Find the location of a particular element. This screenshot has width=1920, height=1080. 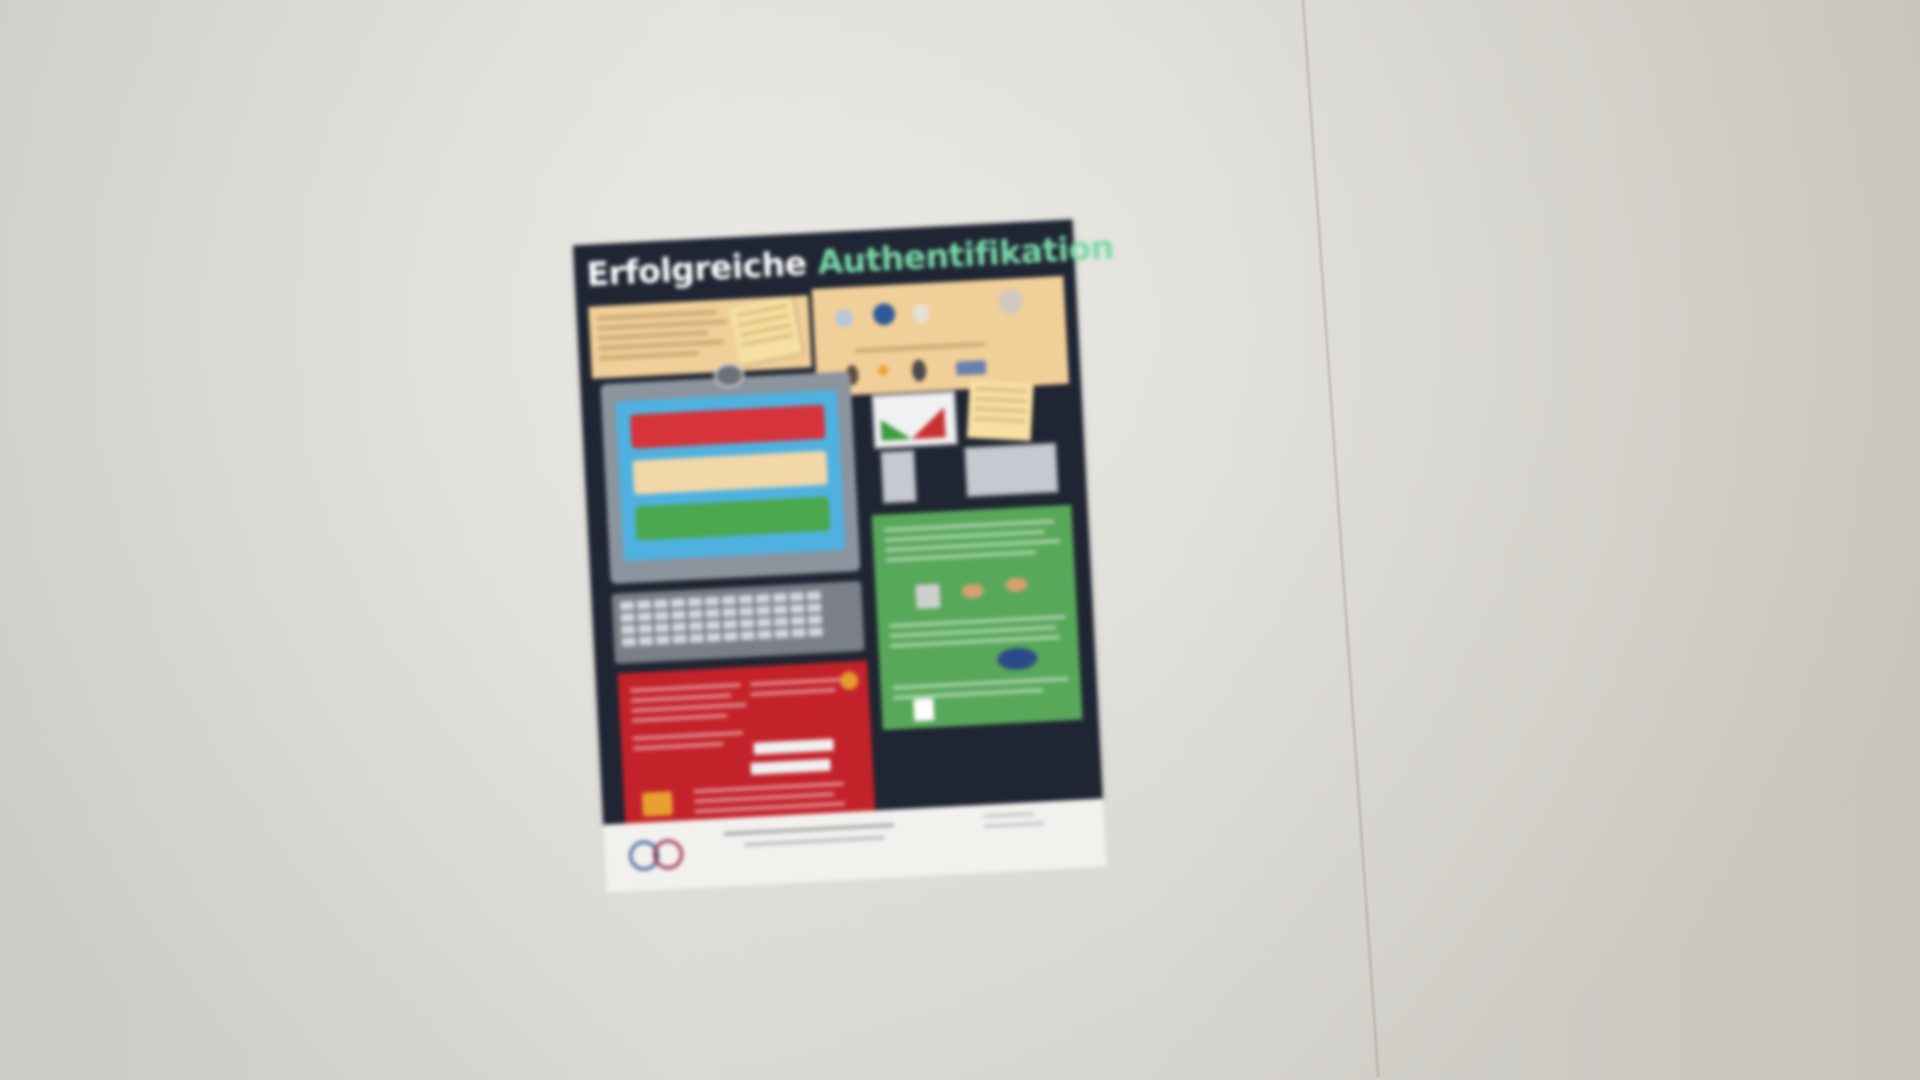

paper-strip-icon is located at coordinates (793, 746).